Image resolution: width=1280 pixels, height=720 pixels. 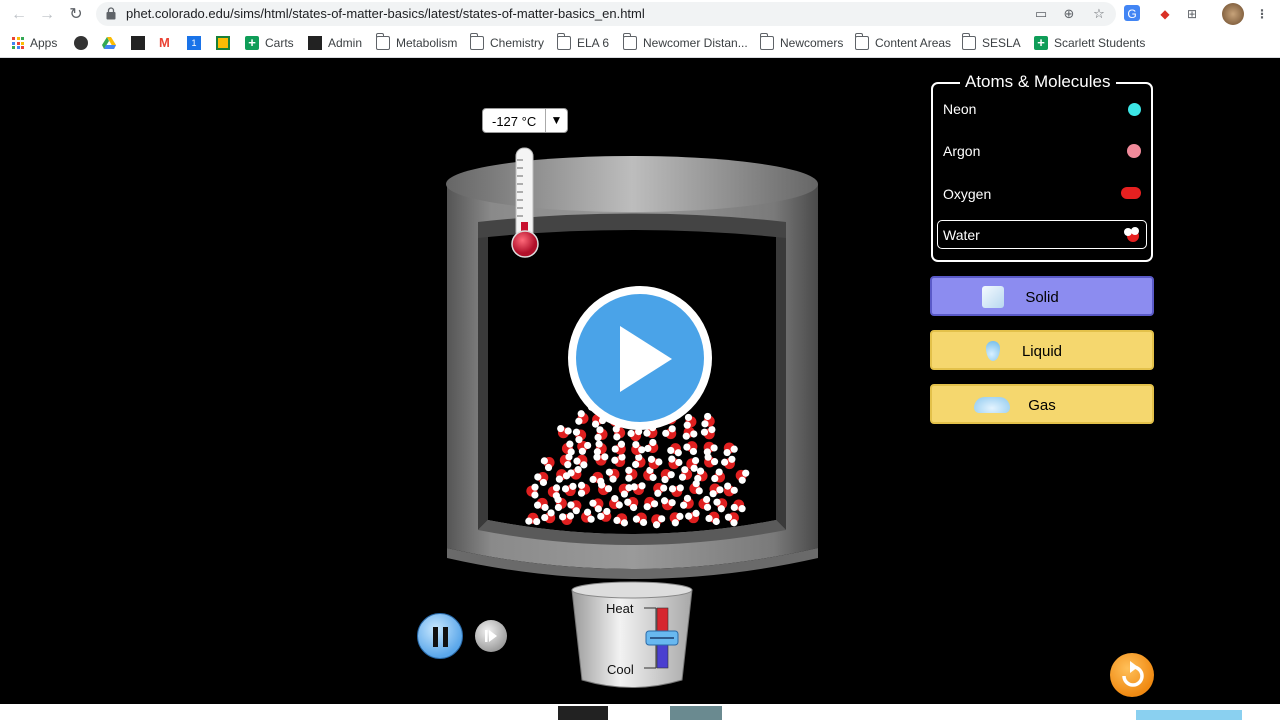 What do you see at coordinates (1038, 82) in the screenshot?
I see `atoms-molecules-title: Atoms & Molecules` at bounding box center [1038, 82].